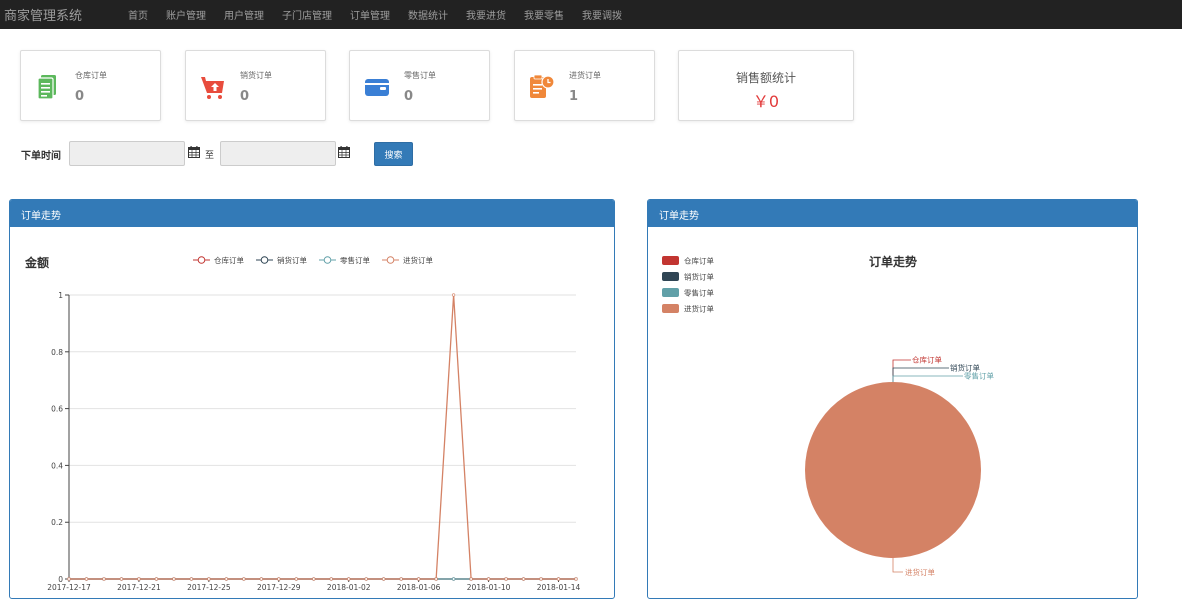 The image size is (1182, 599). Describe the element at coordinates (80, 96) in the screenshot. I see `stat-value: 0` at that location.